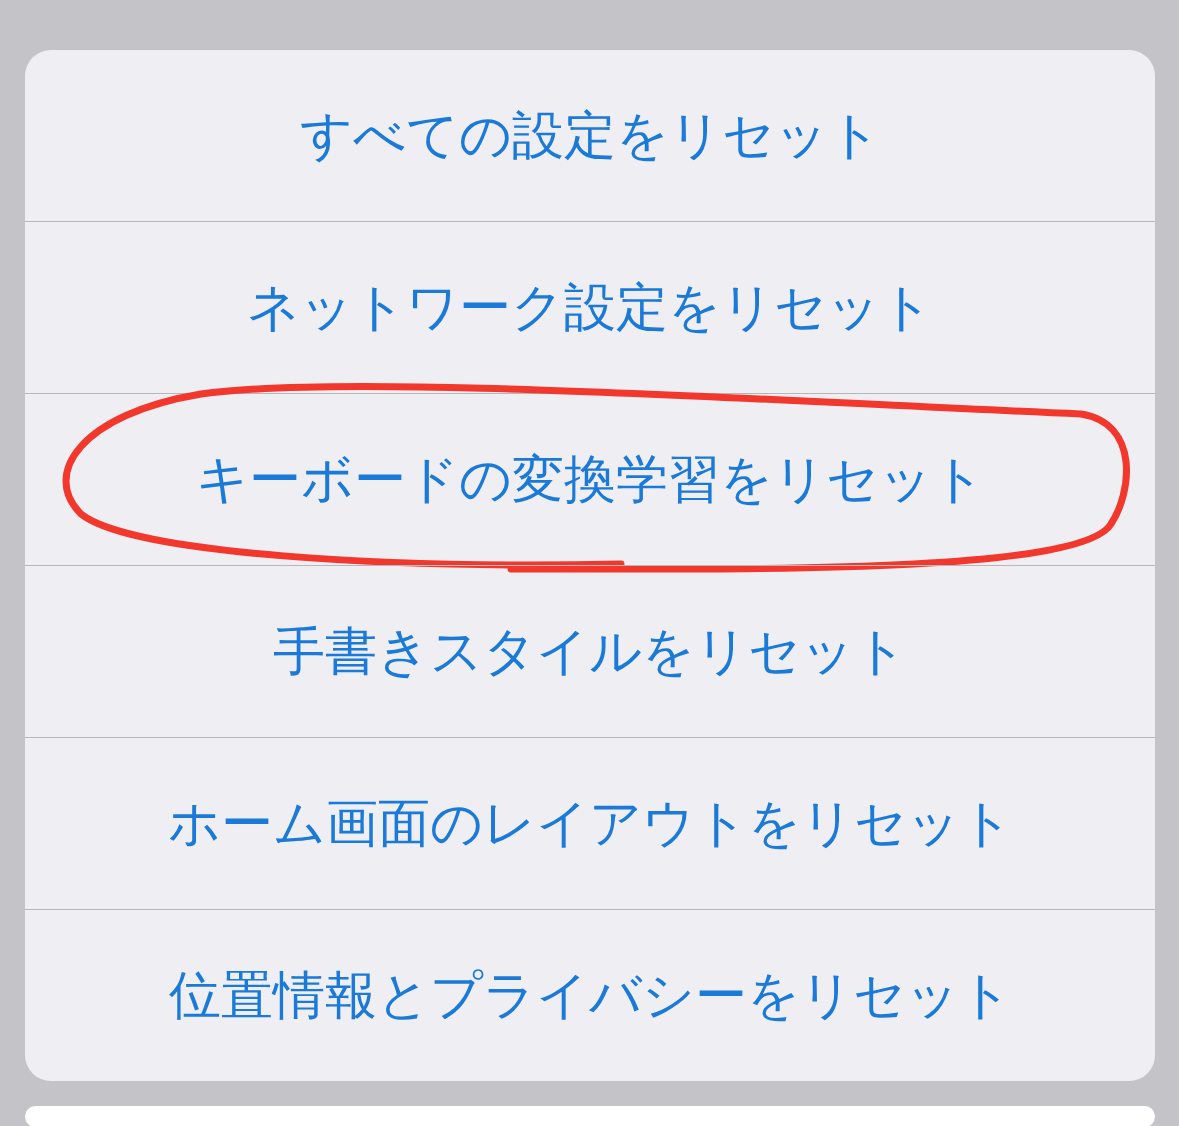 The height and width of the screenshot is (1126, 1179). Describe the element at coordinates (590, 823) in the screenshot. I see `reset-option: ホーム画面のレイアウトをリセット` at that location.